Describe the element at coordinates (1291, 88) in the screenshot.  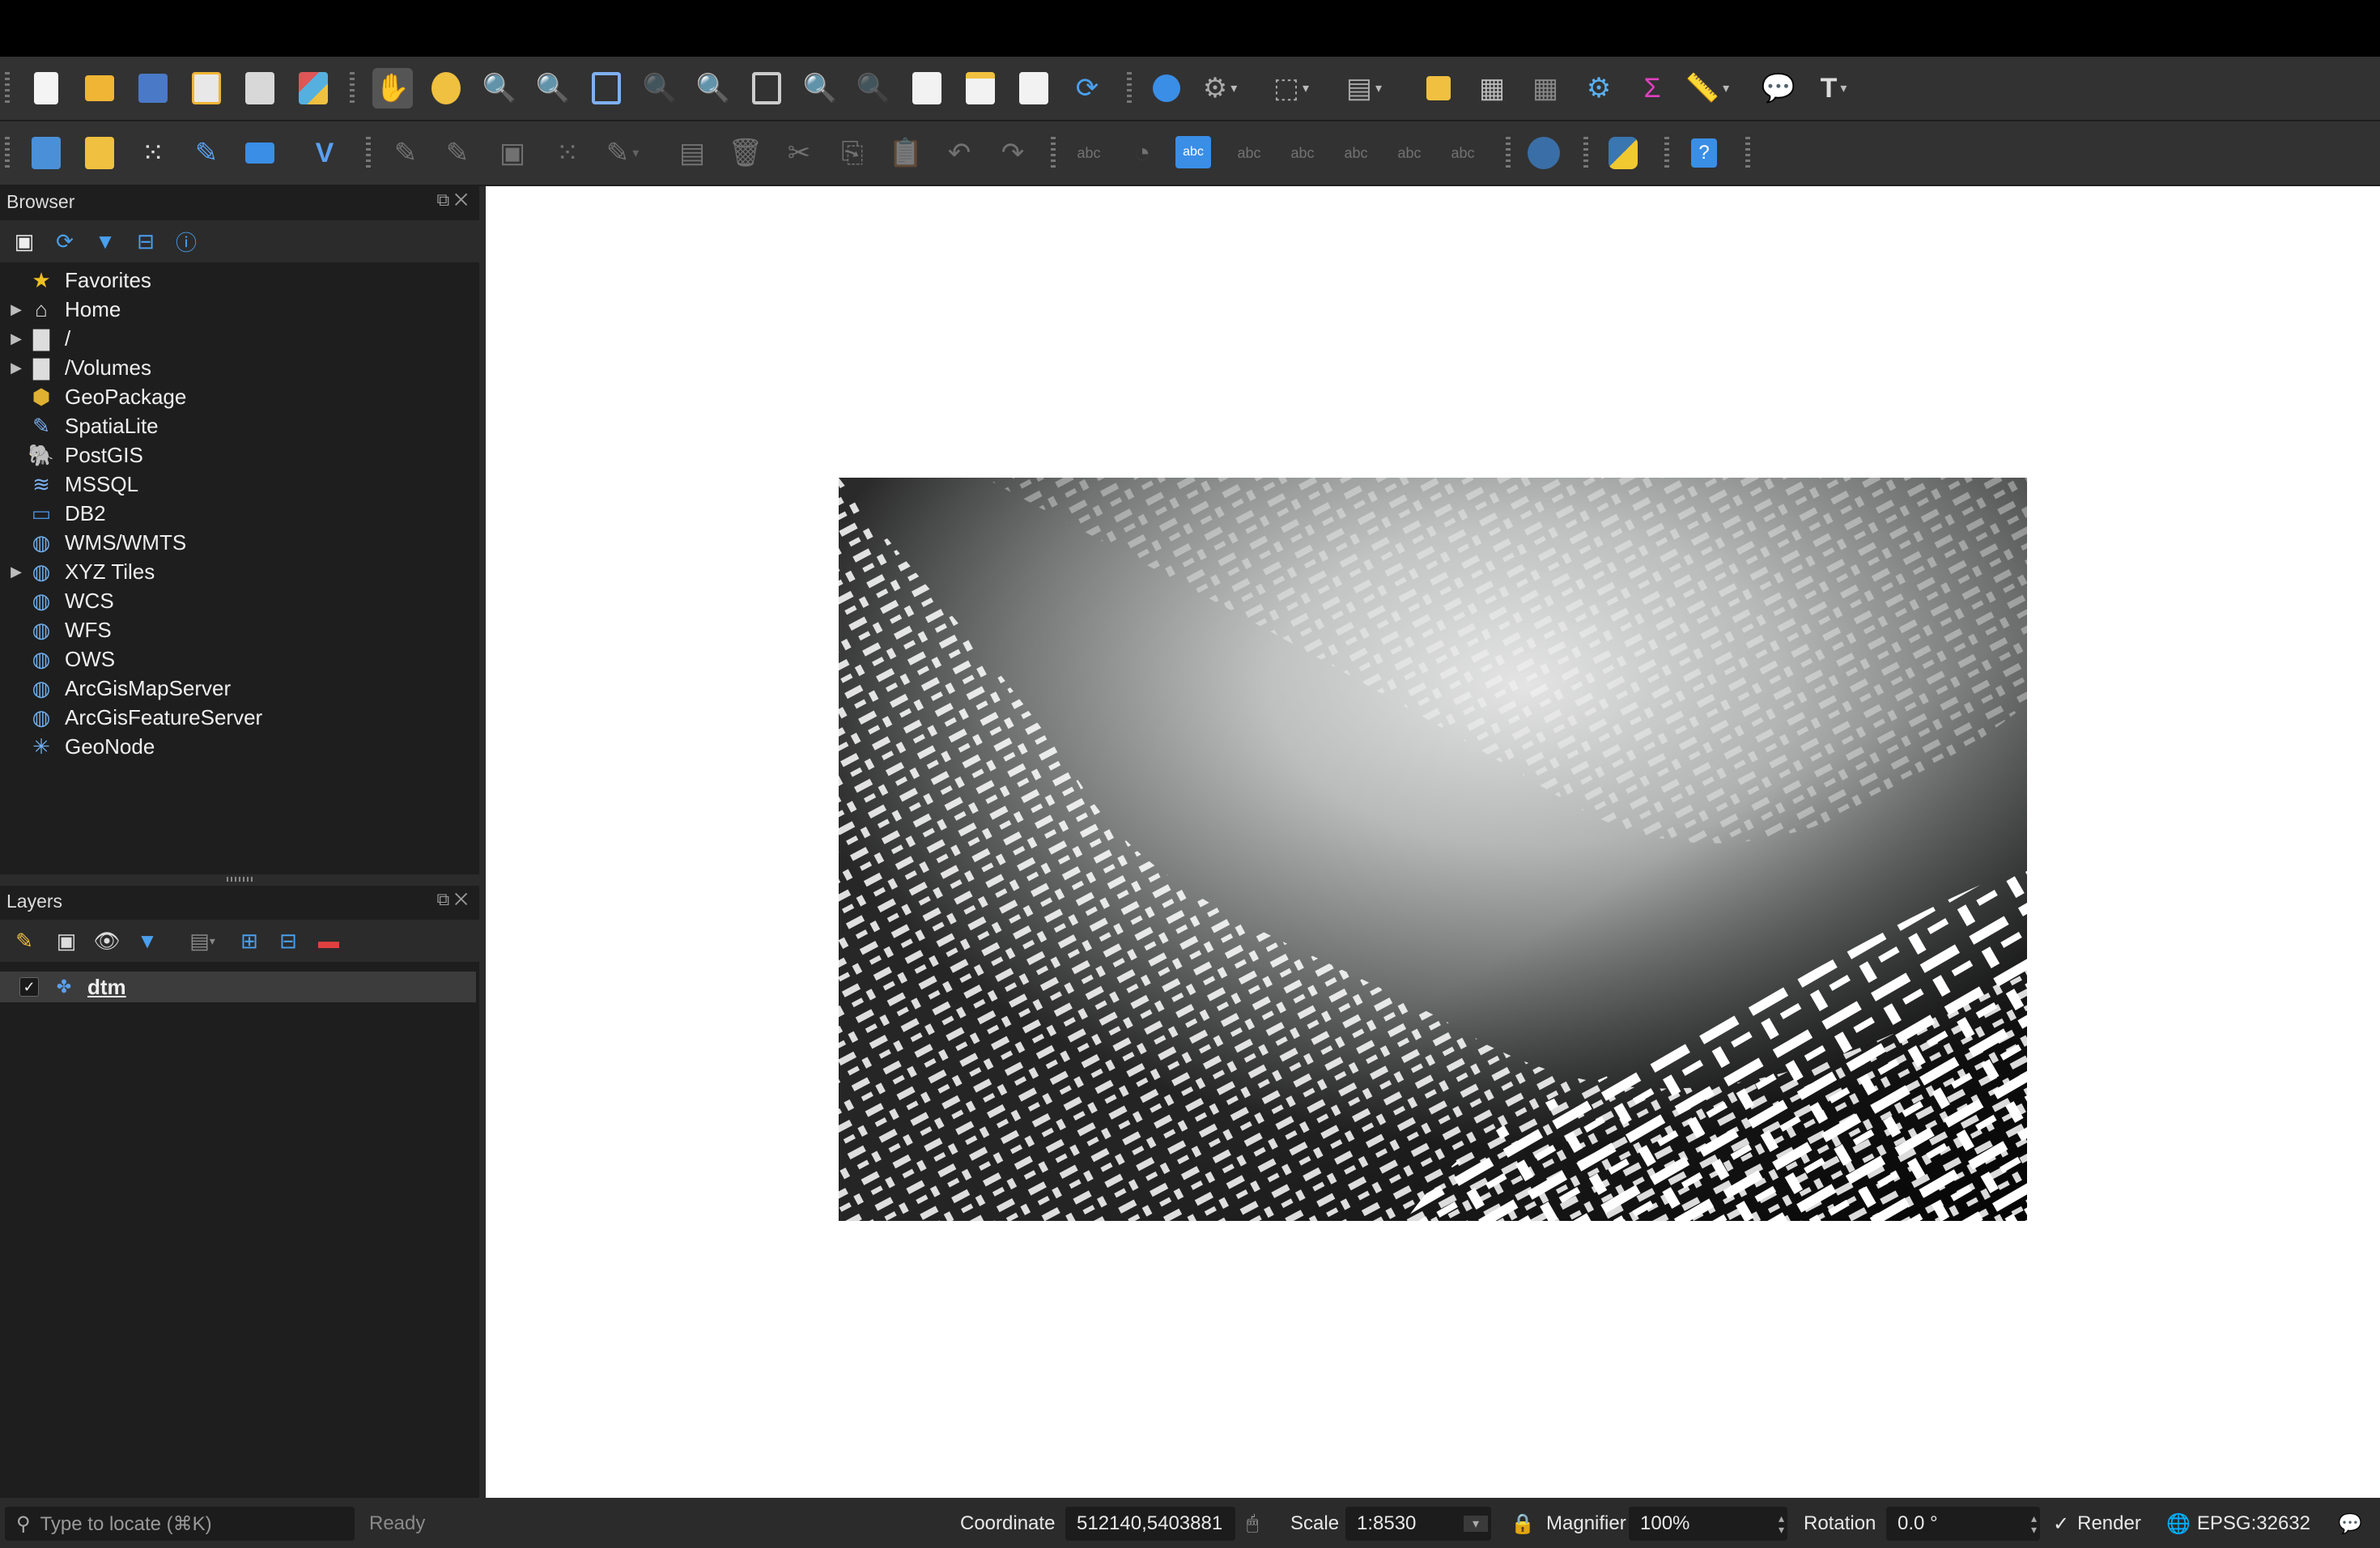
I see `select-features-icon: ⬚ ▾` at that location.